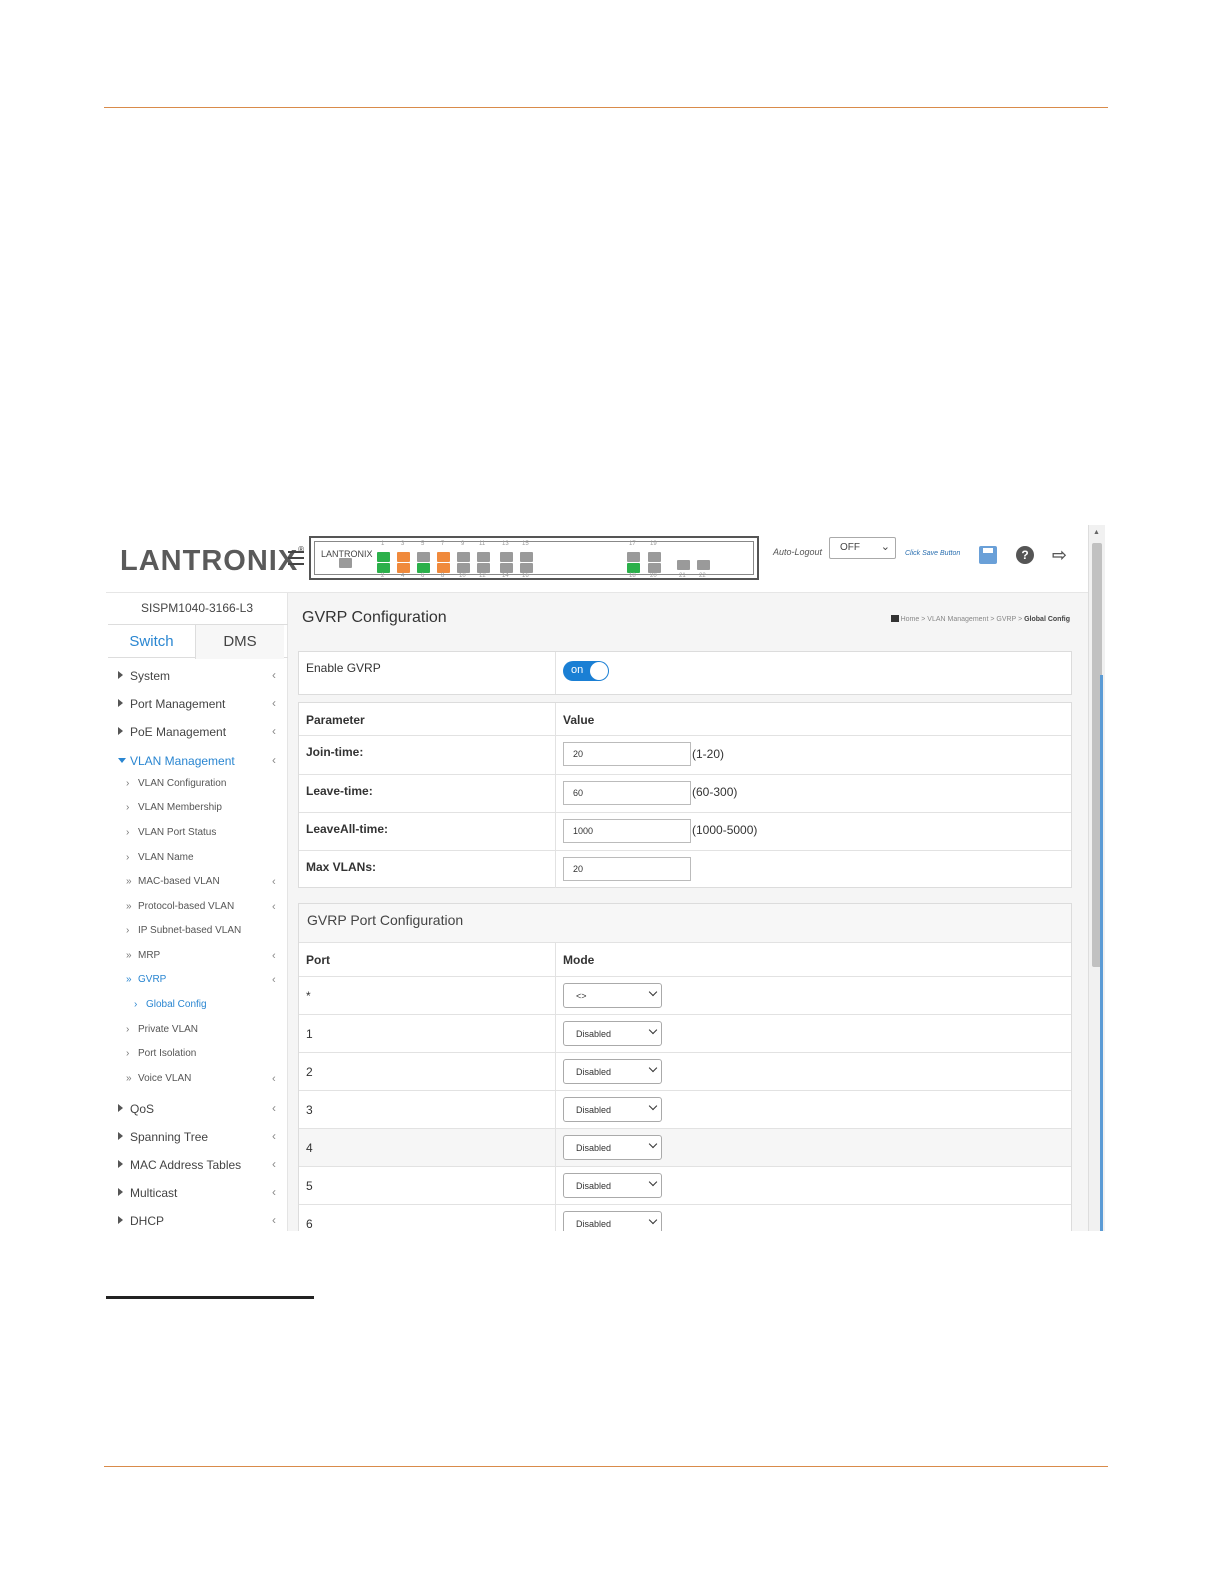  I want to click on breadcrumb-vlan-management: VLAN Management, so click(957, 619).